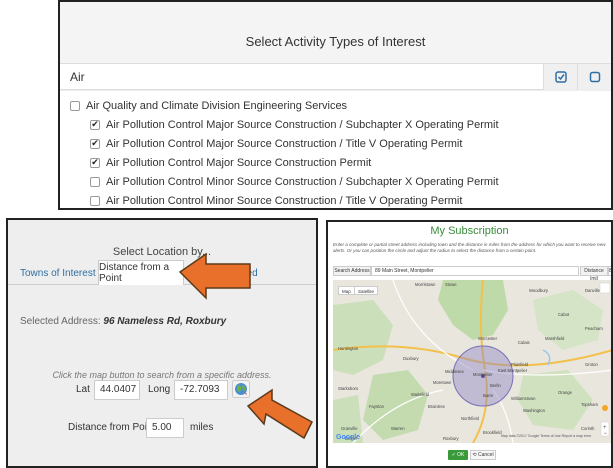 The height and width of the screenshot is (468, 613). Describe the element at coordinates (159, 389) in the screenshot. I see `long-label: Long` at that location.